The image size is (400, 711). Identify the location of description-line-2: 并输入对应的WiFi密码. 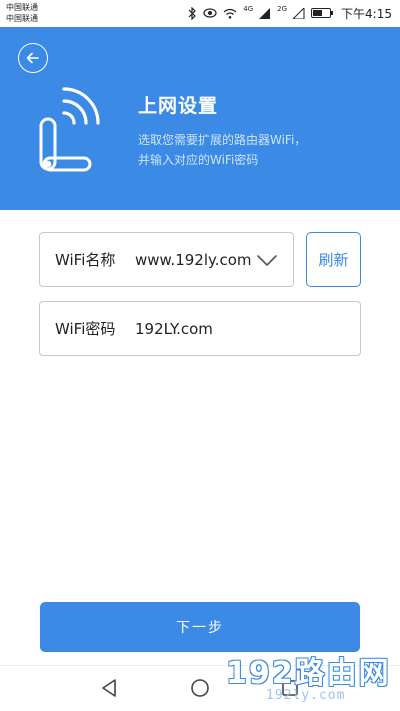
(198, 160).